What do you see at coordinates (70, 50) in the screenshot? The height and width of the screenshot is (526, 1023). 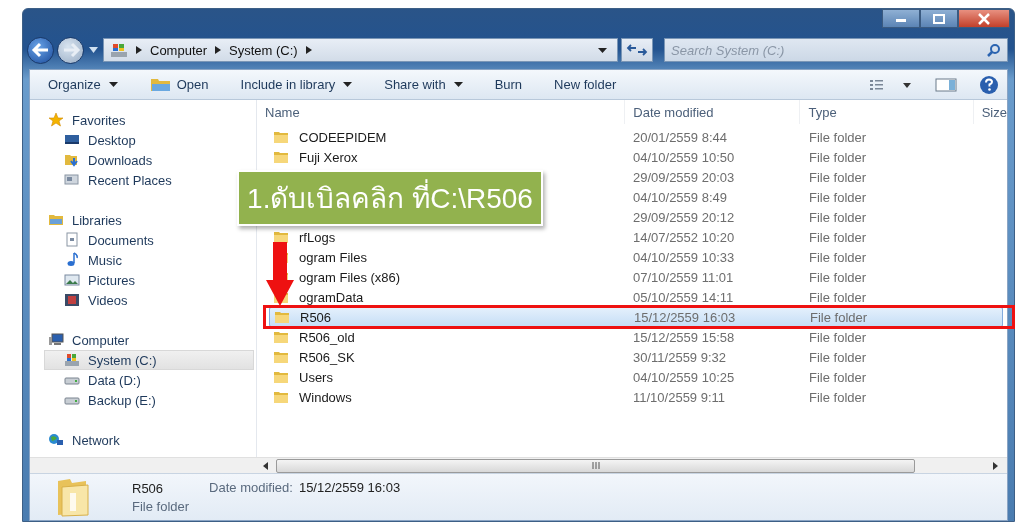 I see `forward-button` at bounding box center [70, 50].